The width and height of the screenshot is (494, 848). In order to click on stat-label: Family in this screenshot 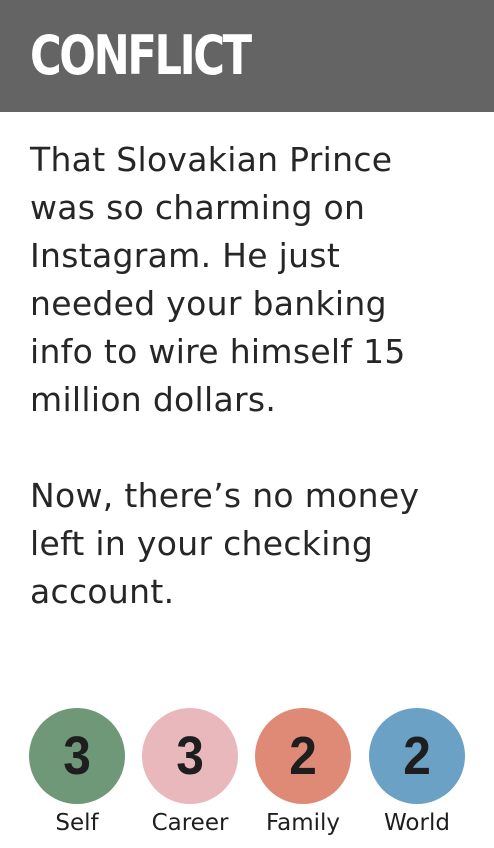, I will do `click(302, 823)`.